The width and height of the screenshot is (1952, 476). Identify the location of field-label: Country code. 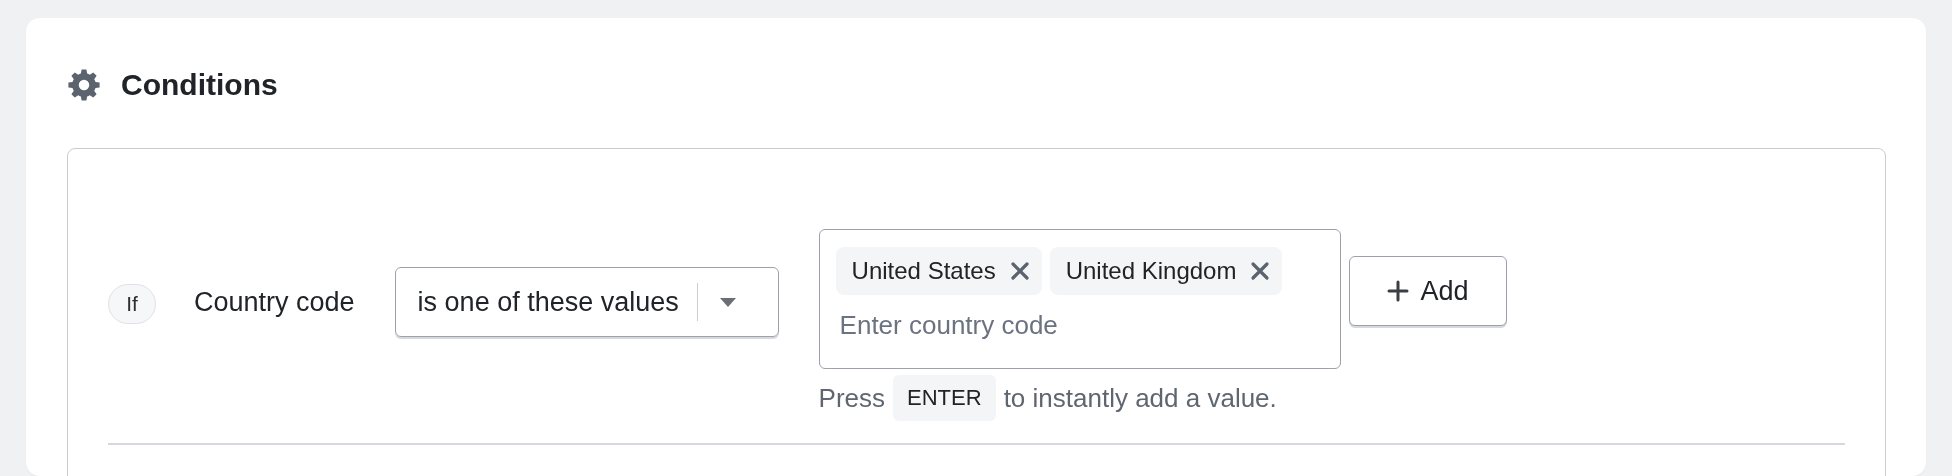
(274, 302).